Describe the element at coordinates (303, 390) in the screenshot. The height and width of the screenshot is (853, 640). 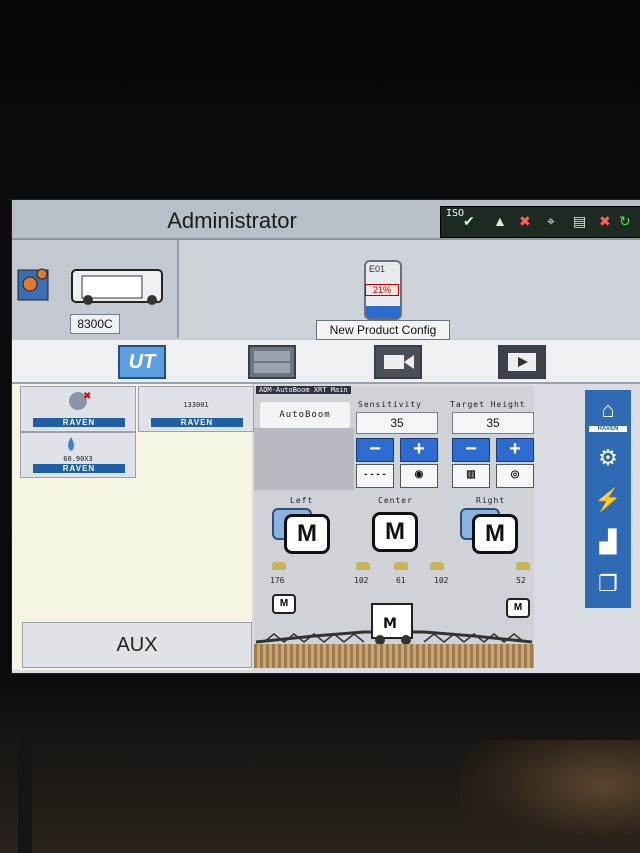
I see `ut-title: ADM-AutoBoom XRT Main` at that location.